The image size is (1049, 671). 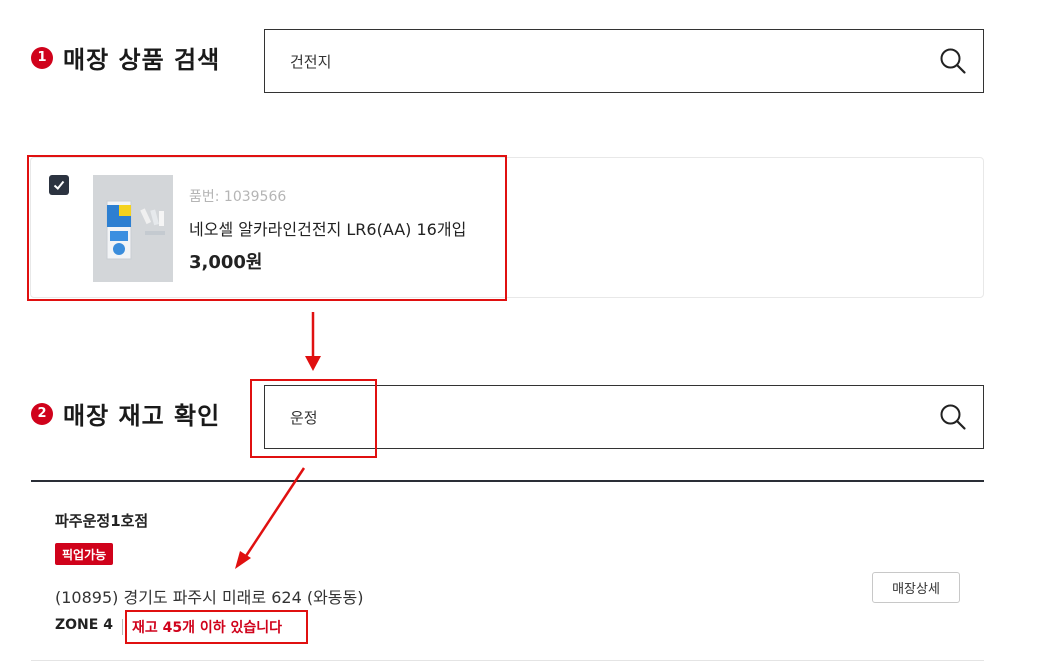 I want to click on stock-status: 재고 45개 이하 있습니다, so click(x=207, y=628).